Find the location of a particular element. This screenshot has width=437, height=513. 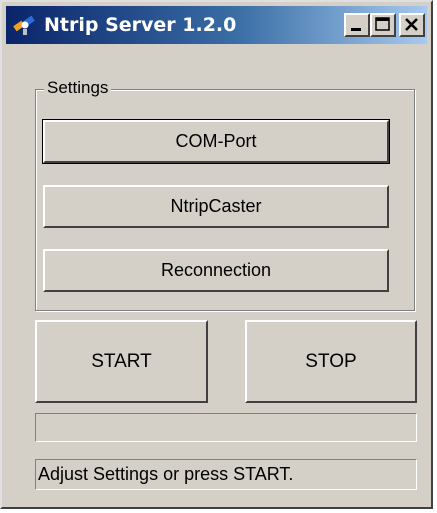

com-port-button: COM-Port is located at coordinates (216, 141).